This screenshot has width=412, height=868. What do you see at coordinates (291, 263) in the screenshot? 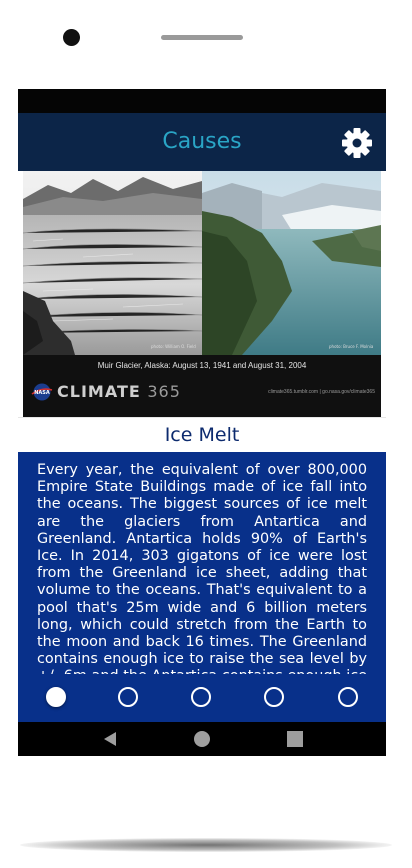
I see `glacier-2004-photo` at bounding box center [291, 263].